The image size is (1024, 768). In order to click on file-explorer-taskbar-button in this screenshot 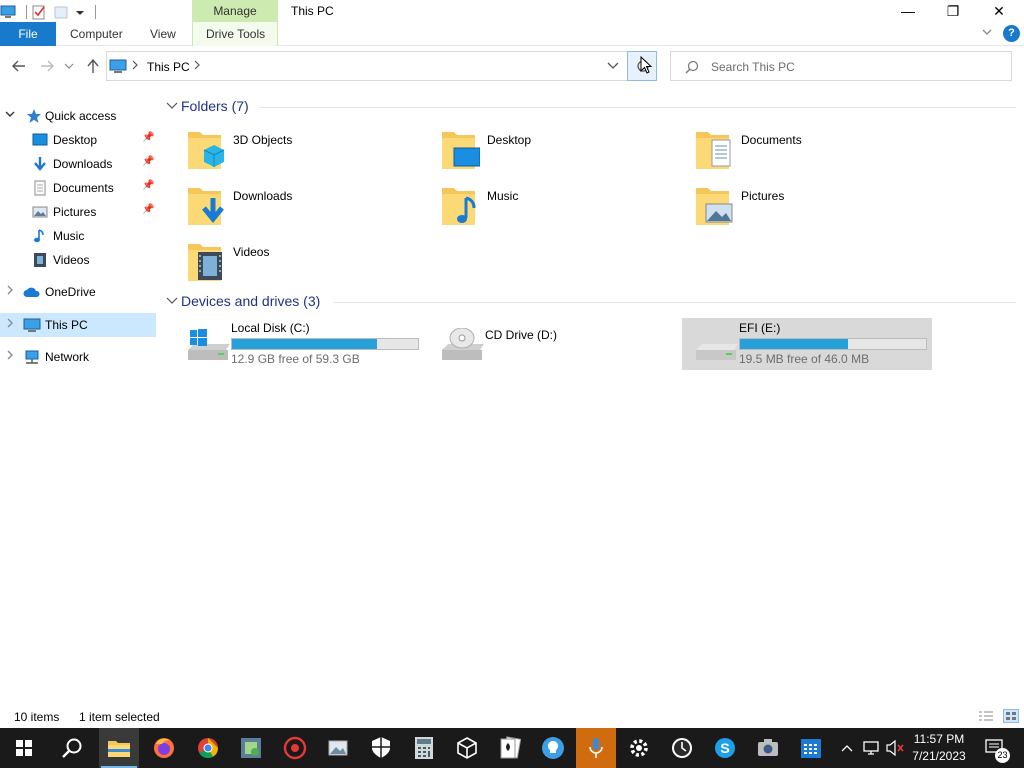, I will do `click(119, 748)`.